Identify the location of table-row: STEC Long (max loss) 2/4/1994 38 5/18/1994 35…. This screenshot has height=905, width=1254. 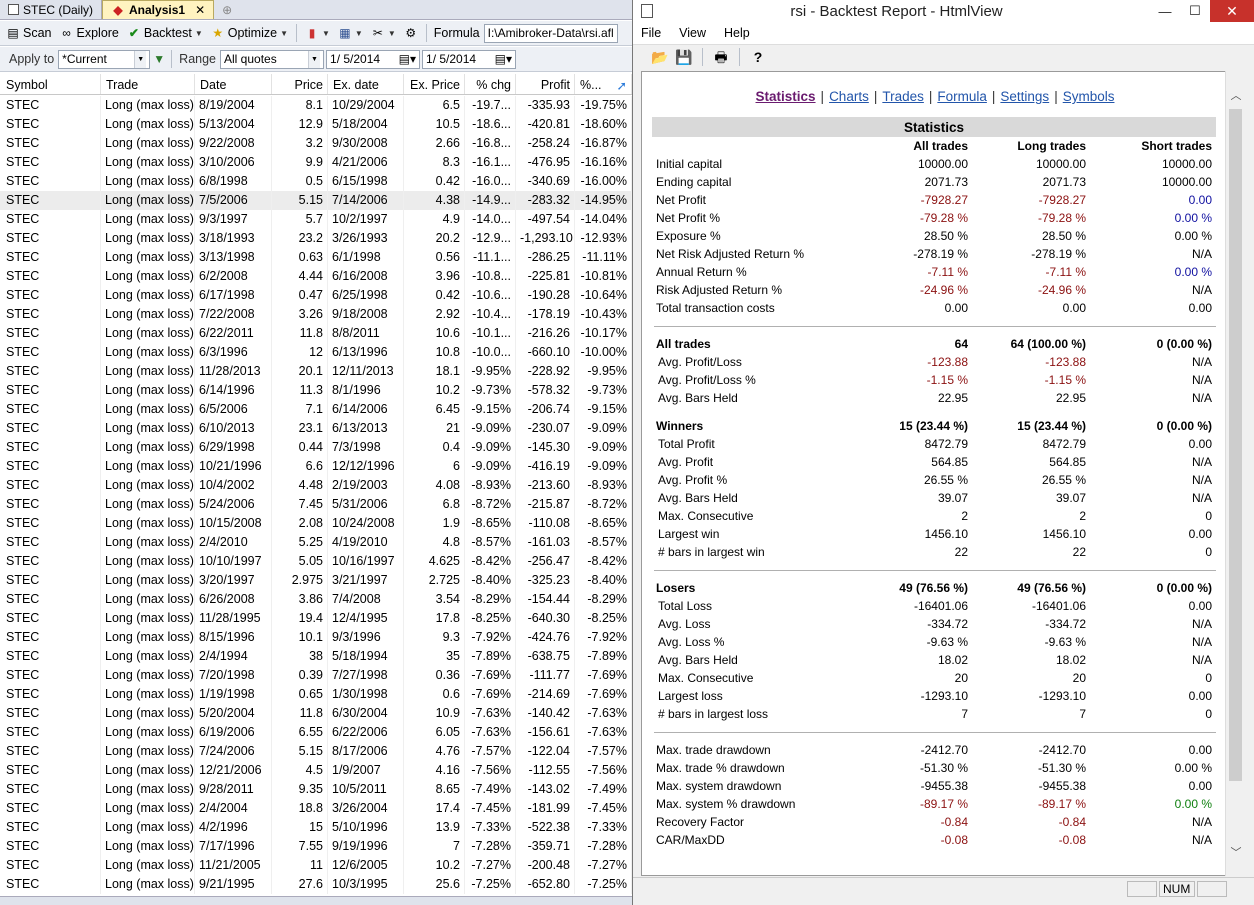
(316, 656).